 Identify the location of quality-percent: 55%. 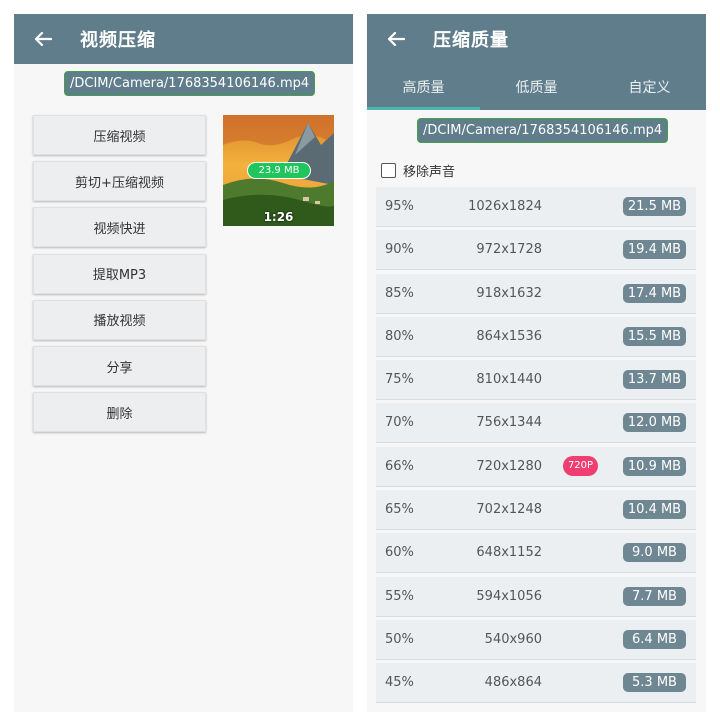
(399, 596).